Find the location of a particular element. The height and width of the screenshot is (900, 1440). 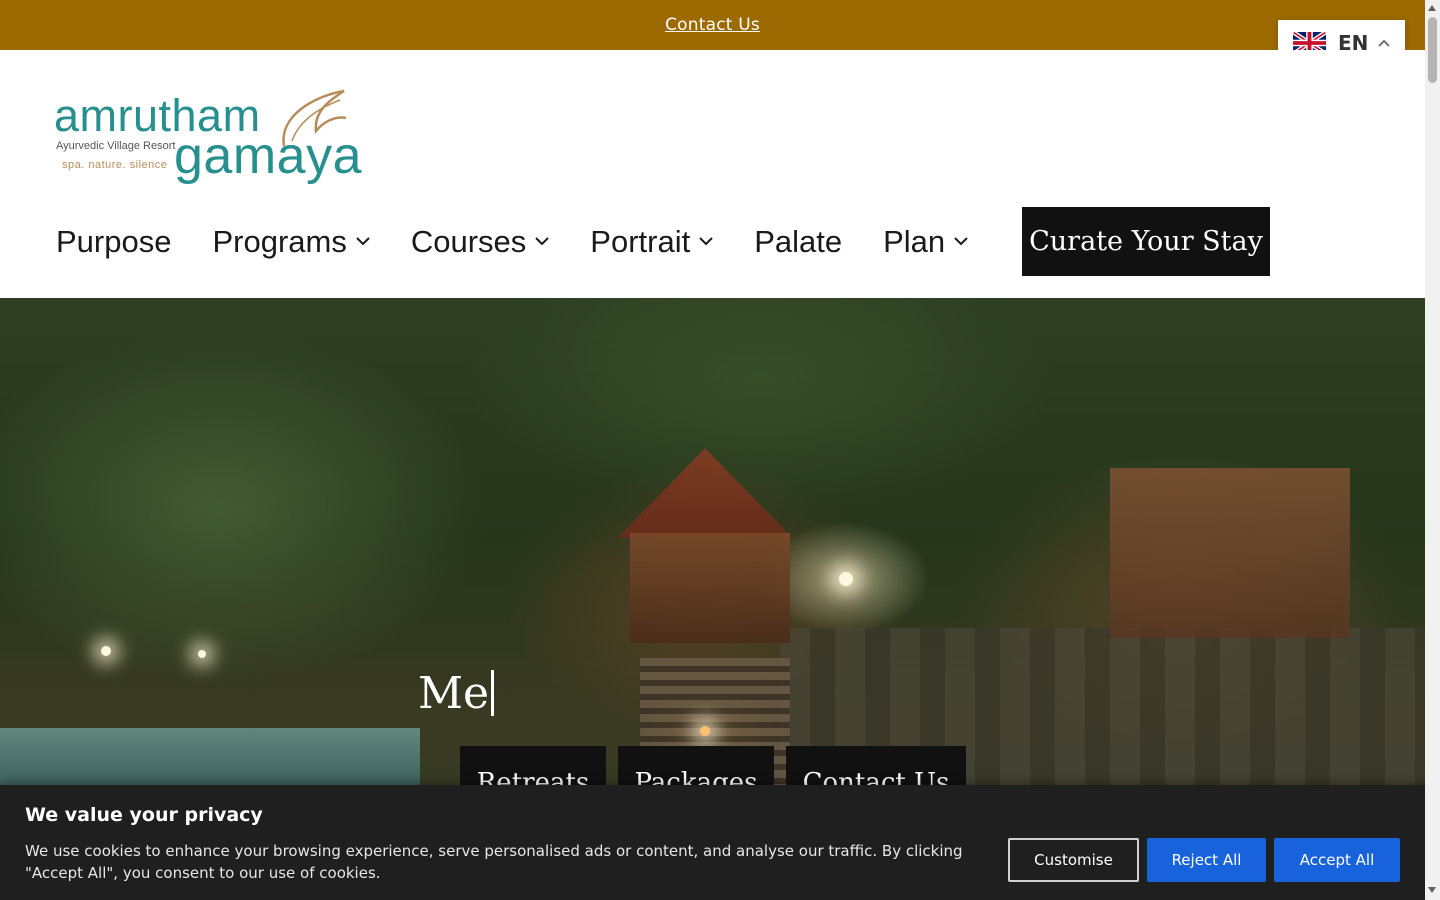

hero-typed-text: Me is located at coordinates (454, 693).